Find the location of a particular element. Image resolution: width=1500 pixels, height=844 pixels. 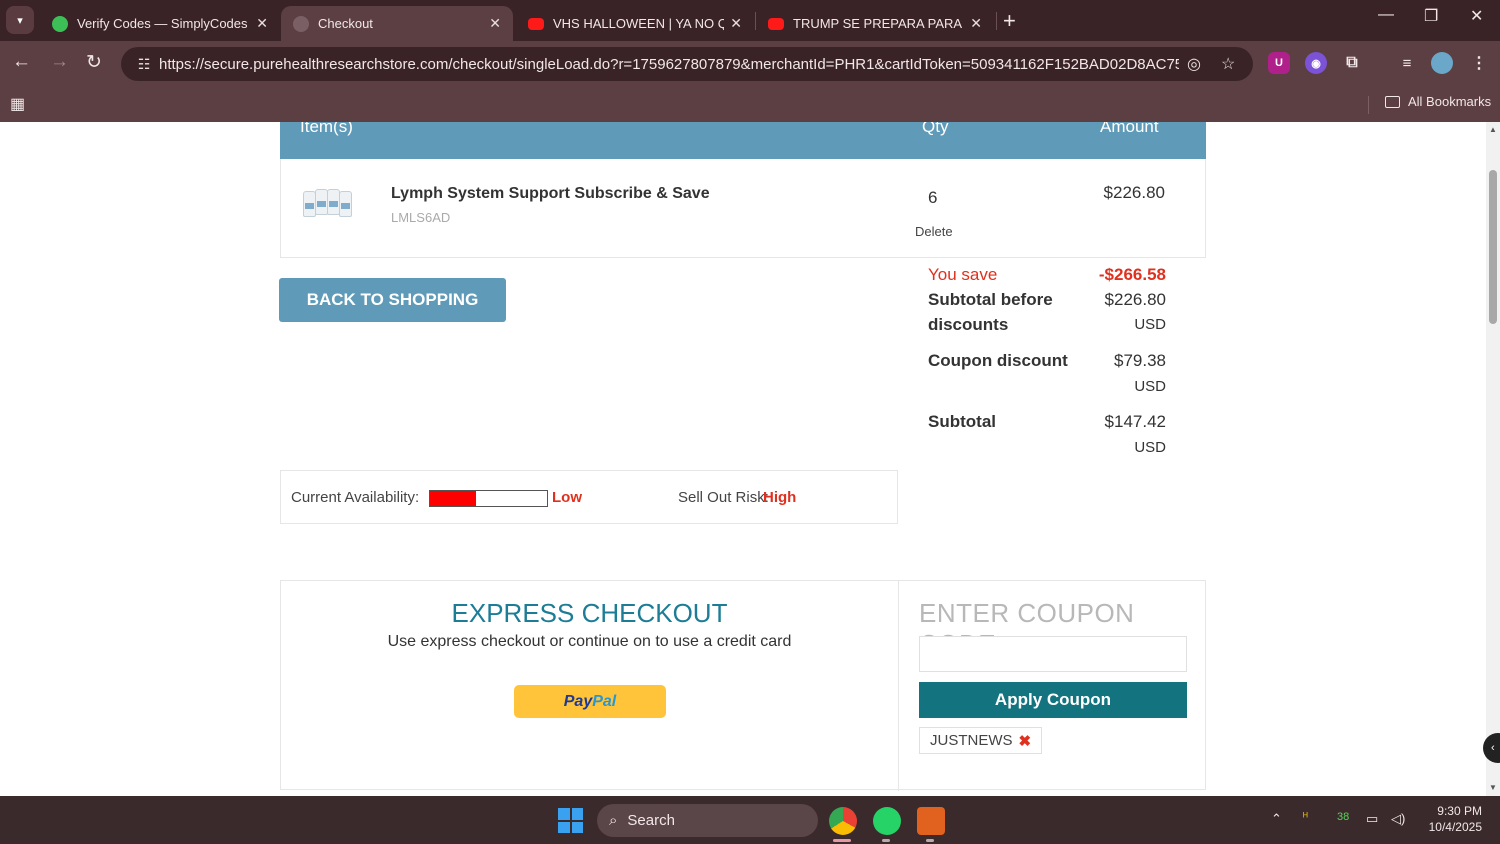

you-save-label: You save is located at coordinates (963, 274).